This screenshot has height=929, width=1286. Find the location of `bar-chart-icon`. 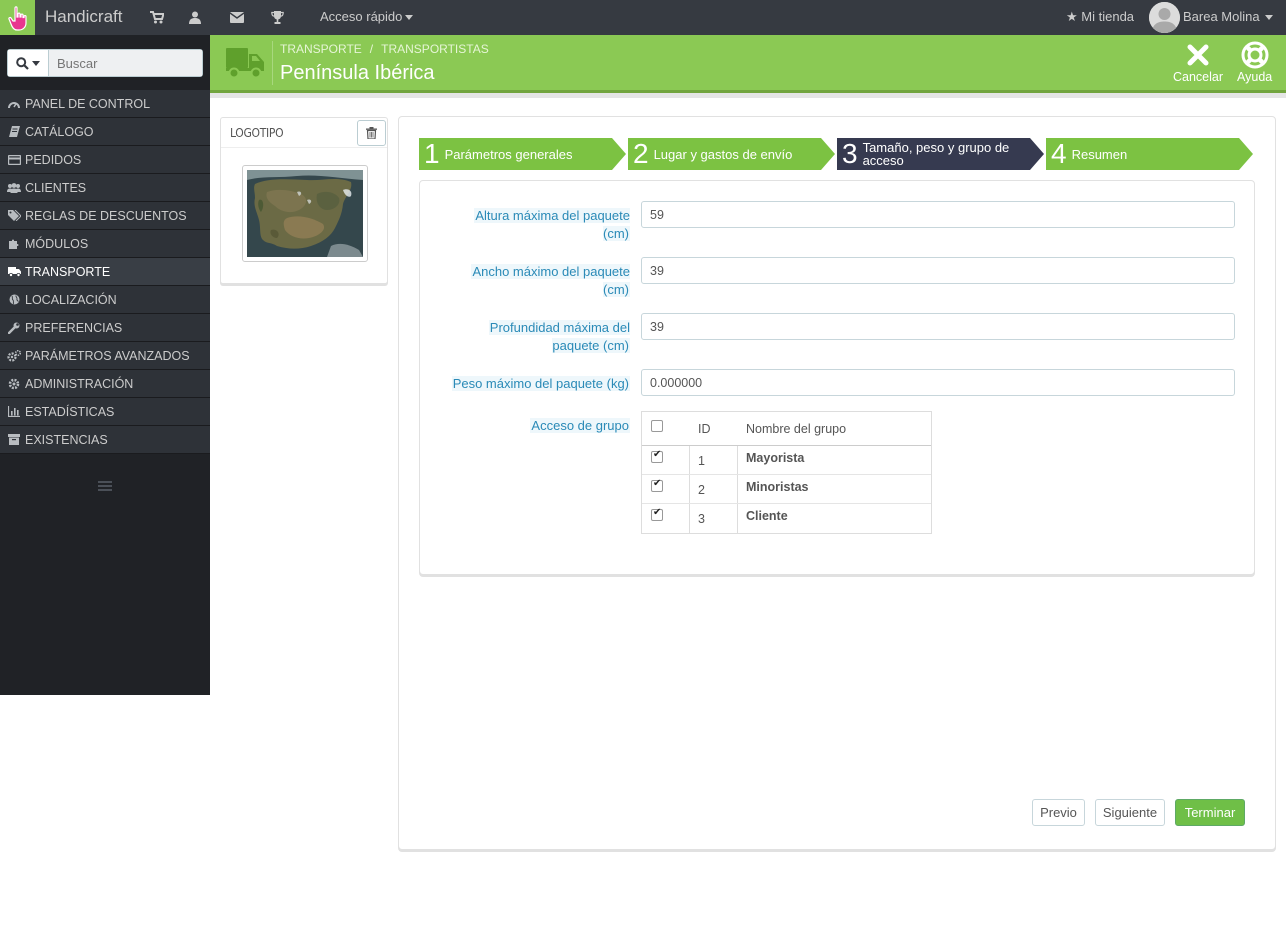

bar-chart-icon is located at coordinates (14, 411).